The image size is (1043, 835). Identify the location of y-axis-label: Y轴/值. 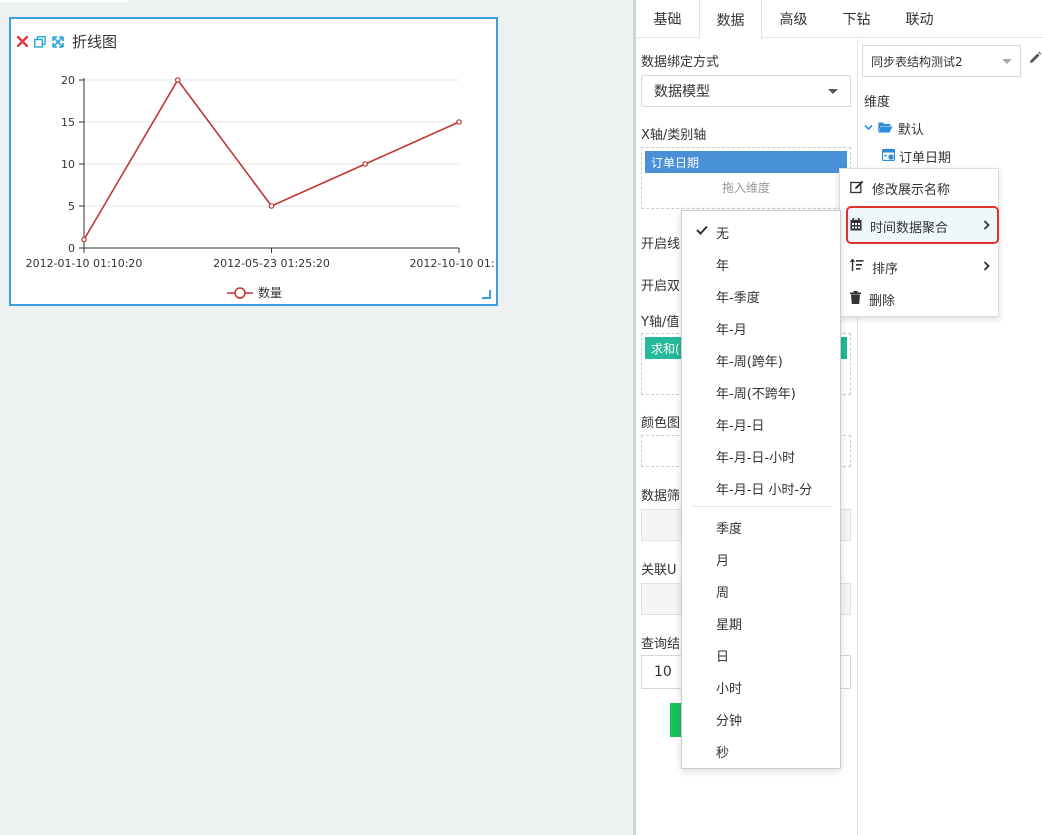
(660, 322).